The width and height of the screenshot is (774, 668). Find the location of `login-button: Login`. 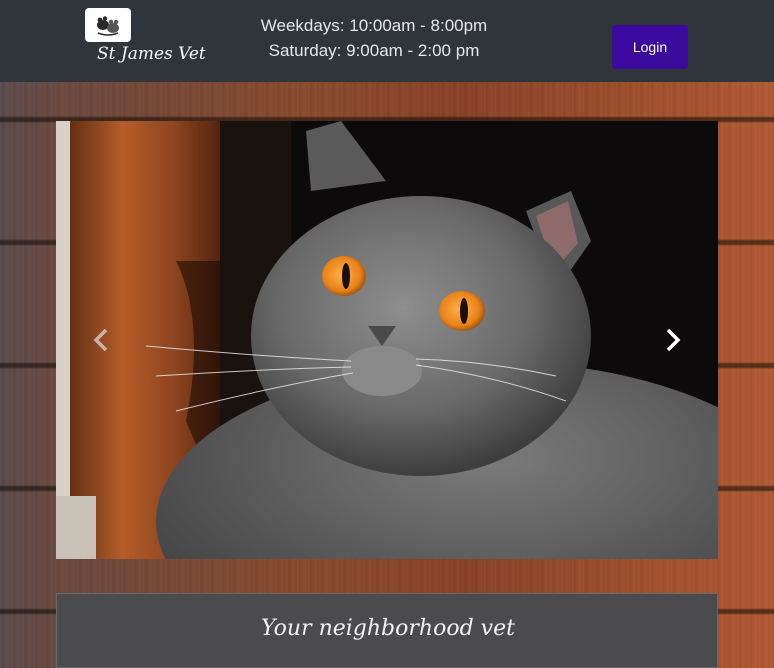

login-button: Login is located at coordinates (650, 47).